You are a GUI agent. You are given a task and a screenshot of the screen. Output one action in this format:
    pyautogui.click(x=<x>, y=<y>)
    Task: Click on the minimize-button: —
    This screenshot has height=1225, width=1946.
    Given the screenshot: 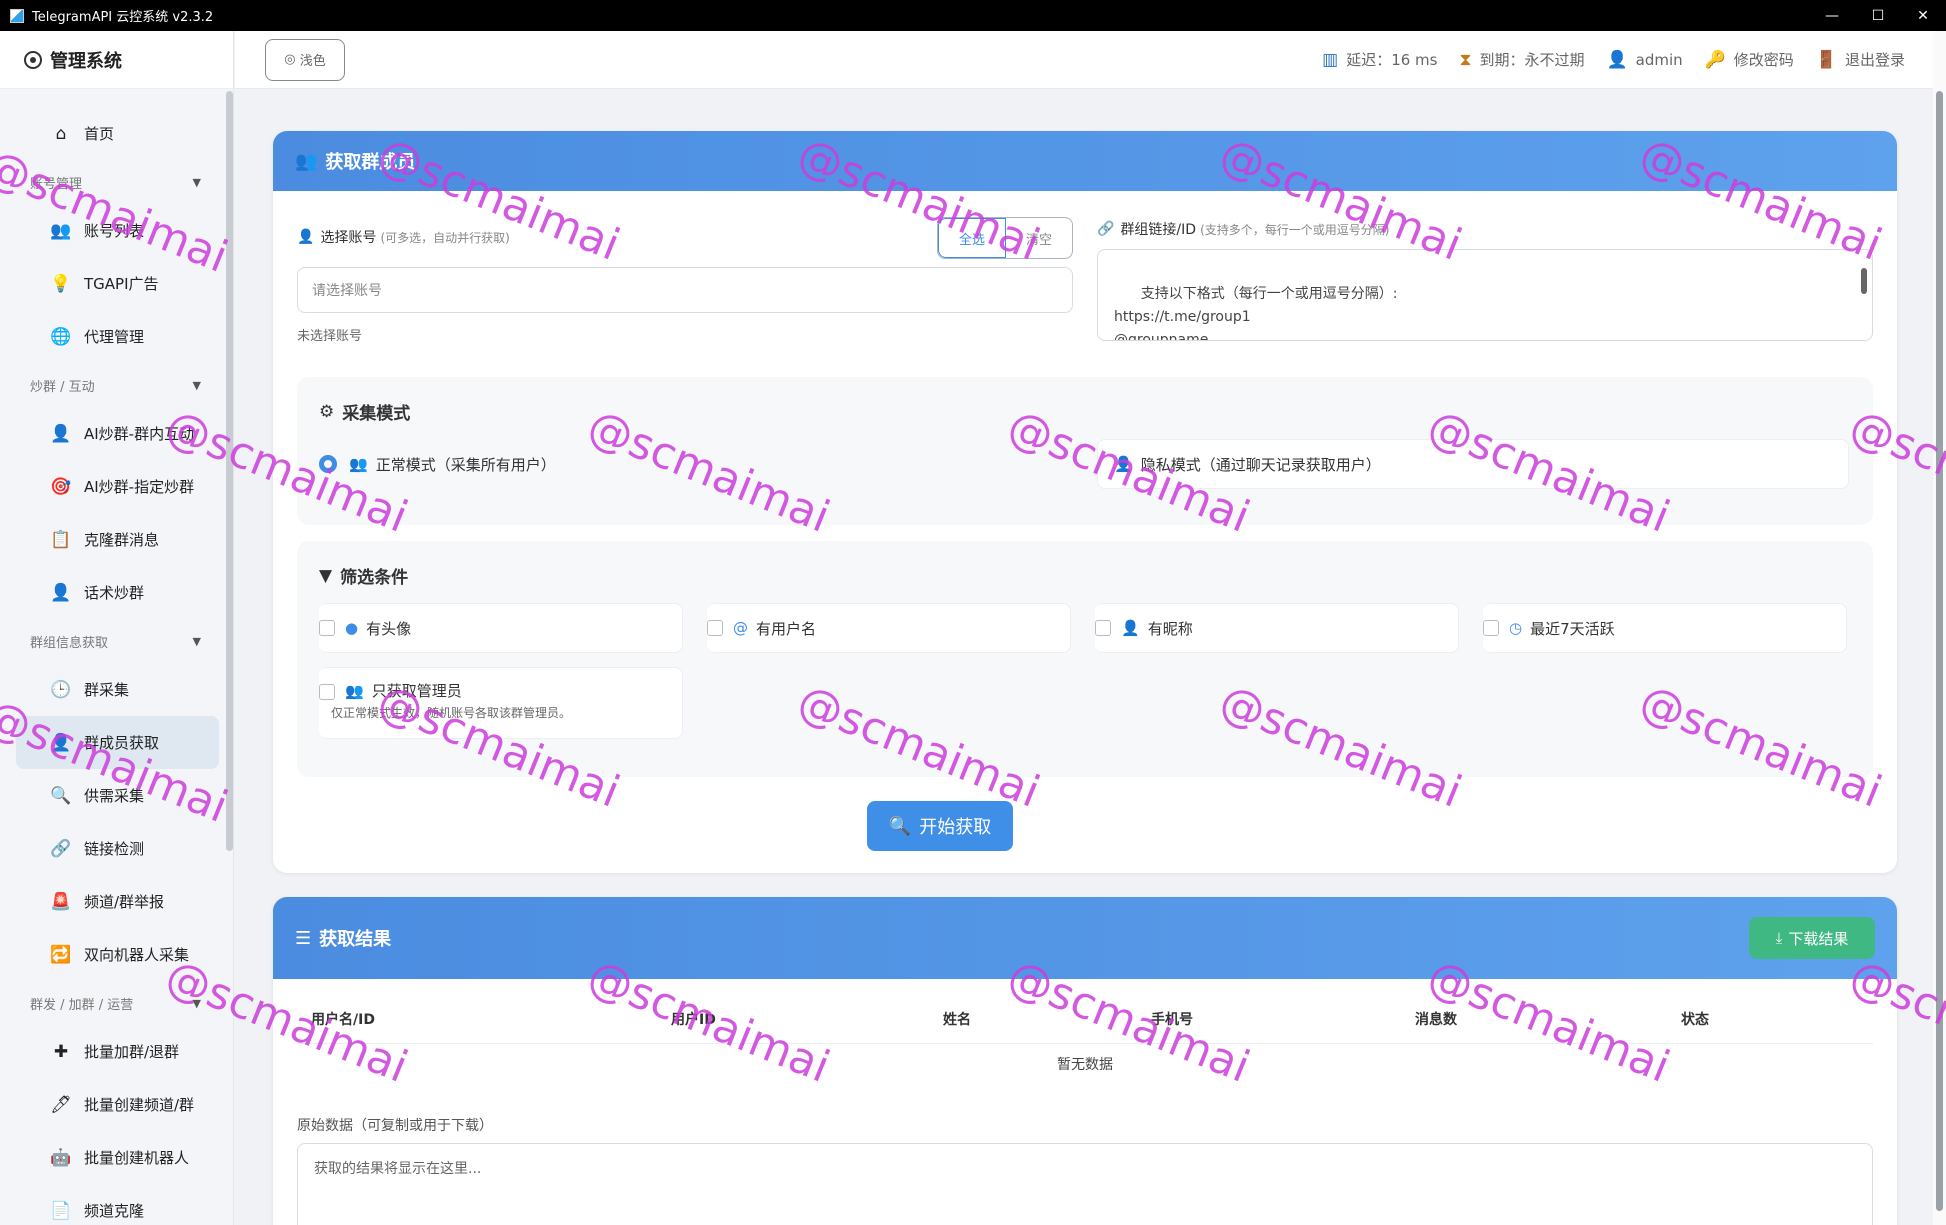 What is the action you would take?
    pyautogui.click(x=1832, y=15)
    